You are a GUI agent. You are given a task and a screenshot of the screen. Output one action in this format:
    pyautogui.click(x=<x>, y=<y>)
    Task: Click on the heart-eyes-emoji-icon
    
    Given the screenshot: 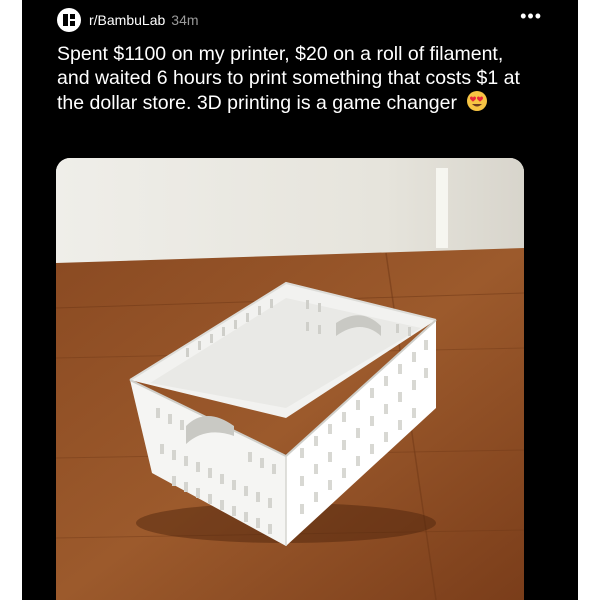 What is the action you would take?
    pyautogui.click(x=477, y=104)
    